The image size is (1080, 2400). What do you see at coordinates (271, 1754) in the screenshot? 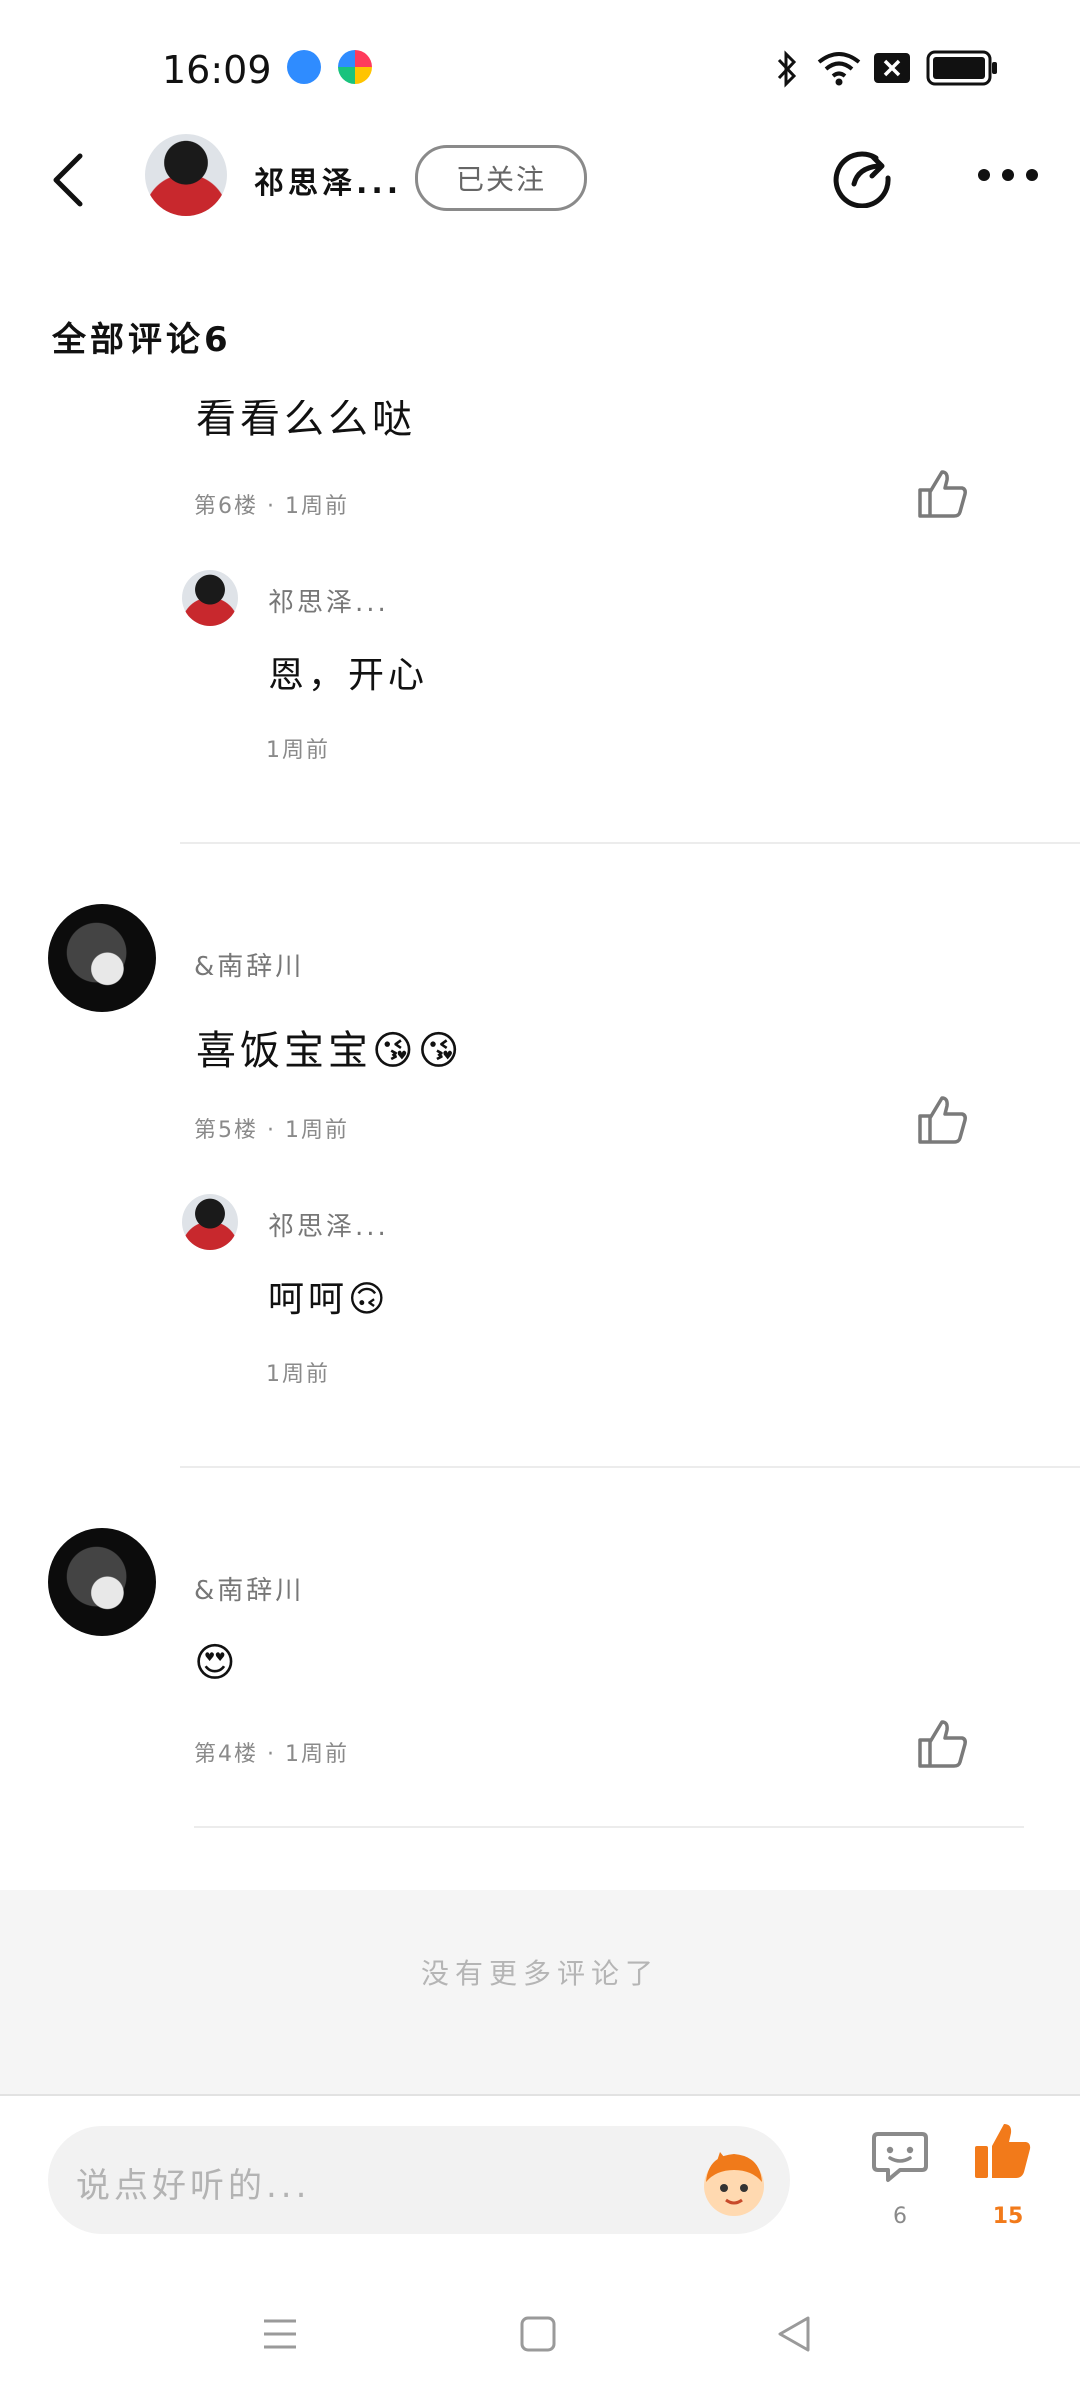
I see `comment-meta: 第4楼 · 1周前` at bounding box center [271, 1754].